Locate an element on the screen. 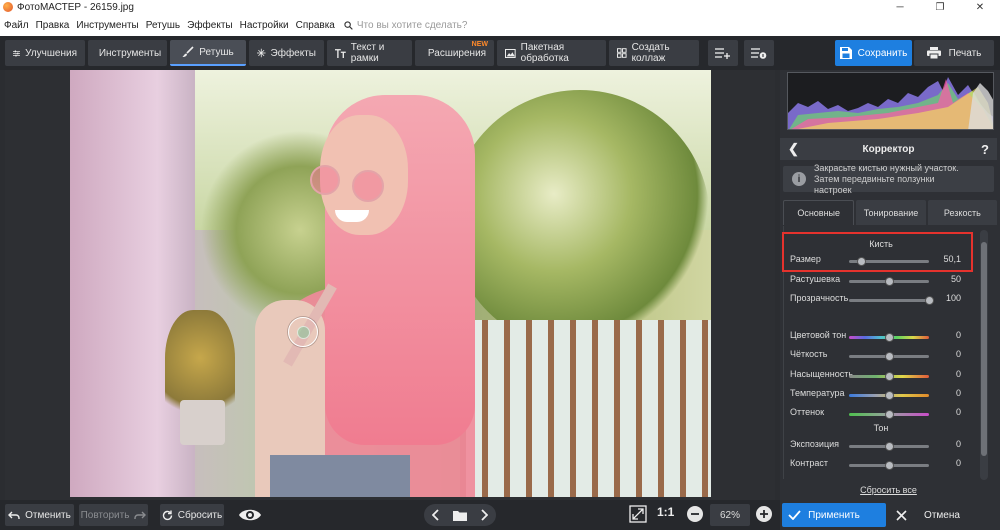 This screenshot has width=1000, height=530. zoom-in-icon is located at coordinates (764, 514).